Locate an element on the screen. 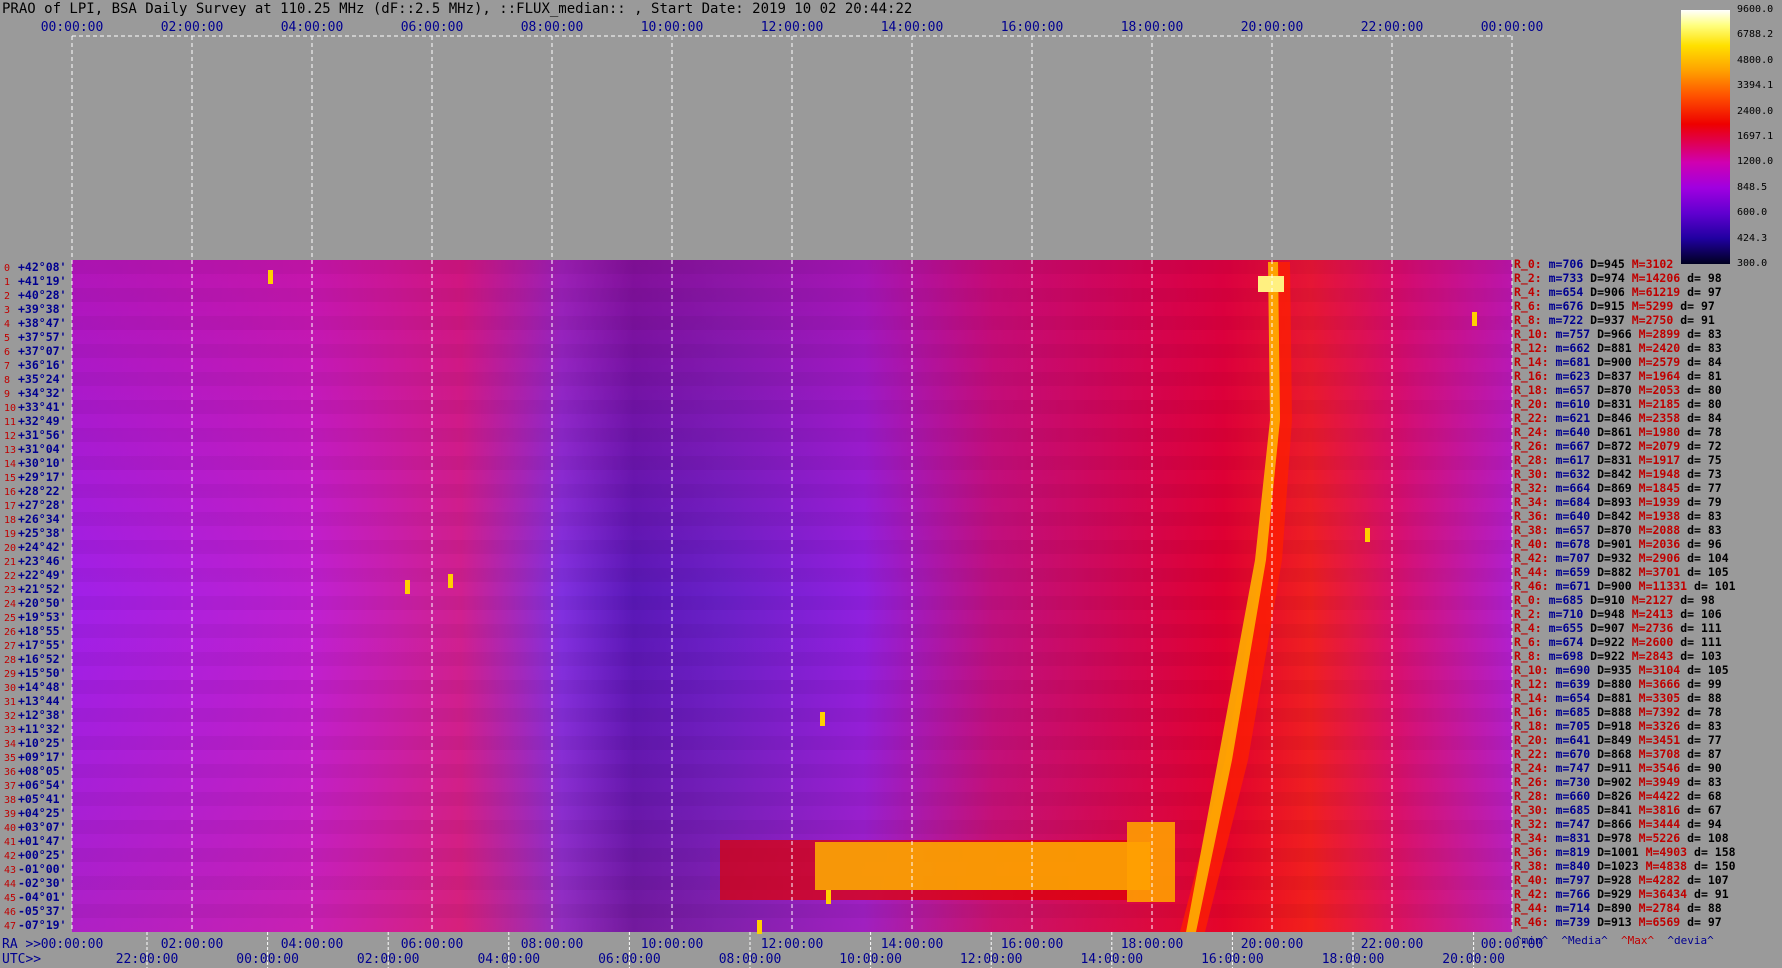 Image resolution: width=1782 pixels, height=968 pixels. stats-row: R_38: m=657 D=870 M=2088 d= 83 is located at coordinates (1618, 530).